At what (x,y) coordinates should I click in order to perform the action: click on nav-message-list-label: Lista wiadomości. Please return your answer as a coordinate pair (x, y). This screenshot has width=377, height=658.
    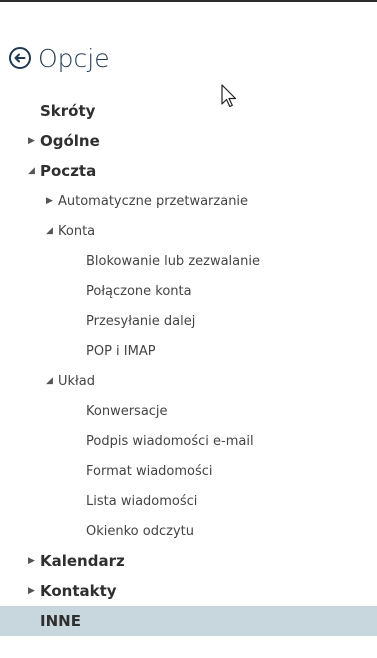
    Looking at the image, I should click on (142, 501).